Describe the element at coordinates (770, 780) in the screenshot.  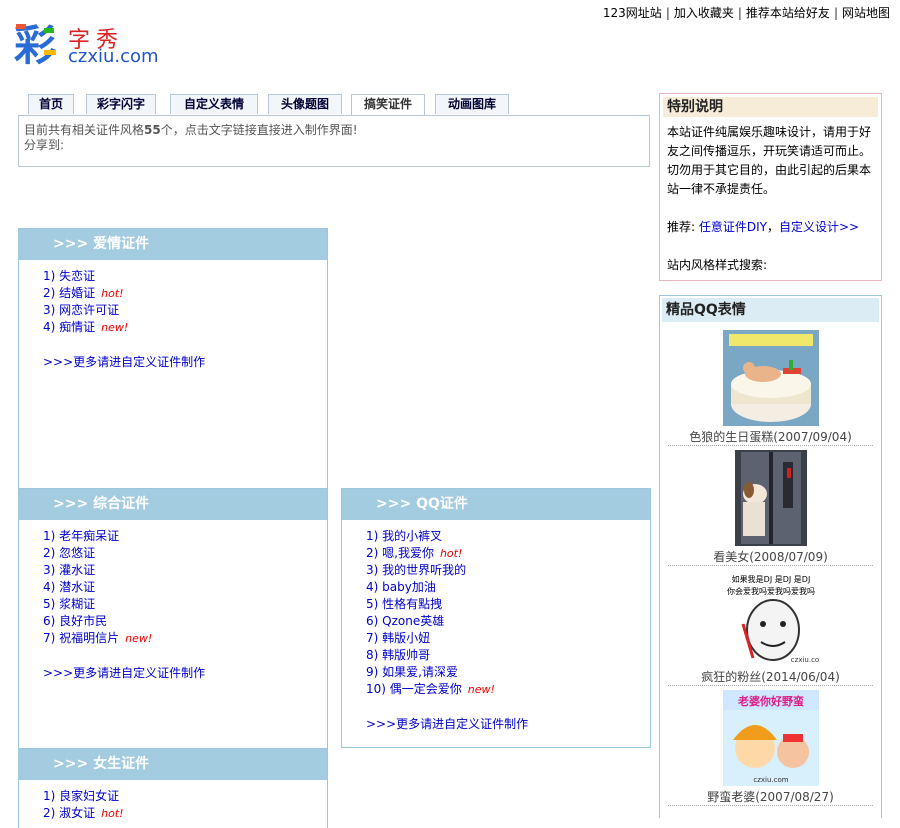
I see `svg-text: czxiu.com` at that location.